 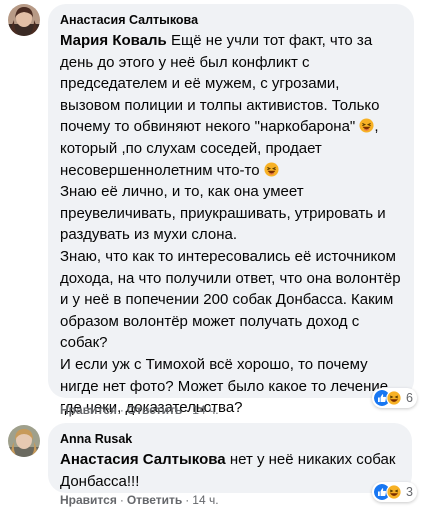 I want to click on comment-actions-1: Нравится · Ответить · 14 ч., so click(x=139, y=410).